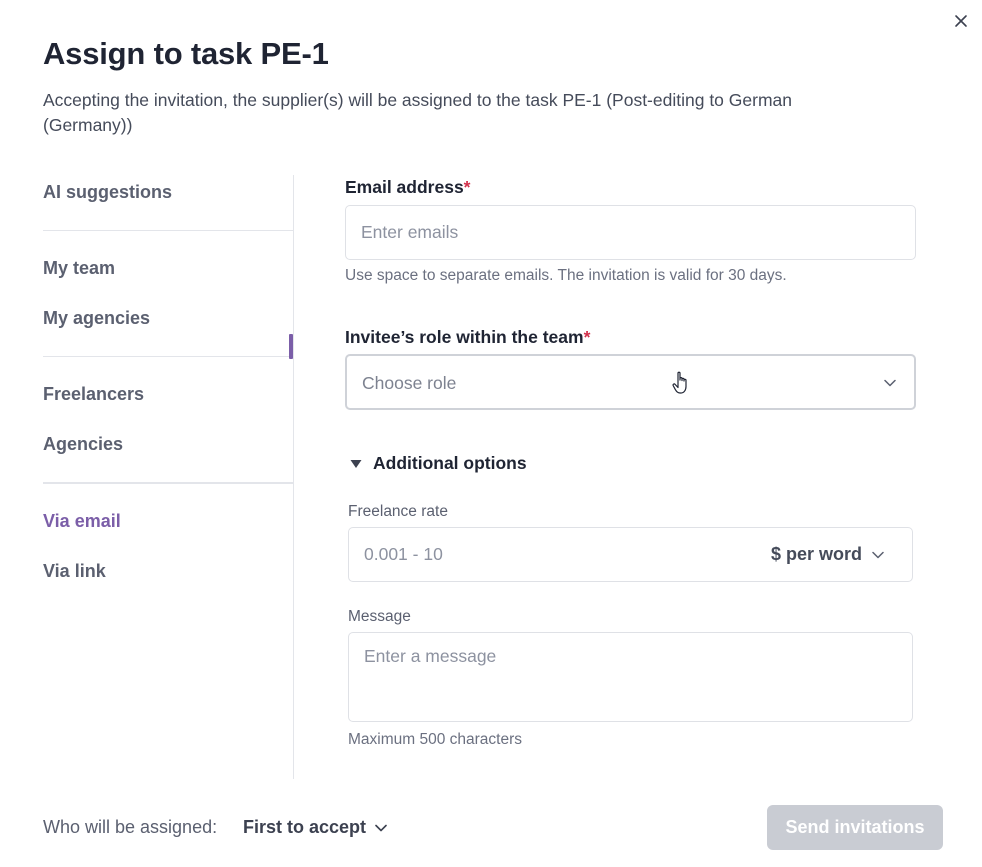  I want to click on role-label: Invitee’s role within the team*, so click(468, 337).